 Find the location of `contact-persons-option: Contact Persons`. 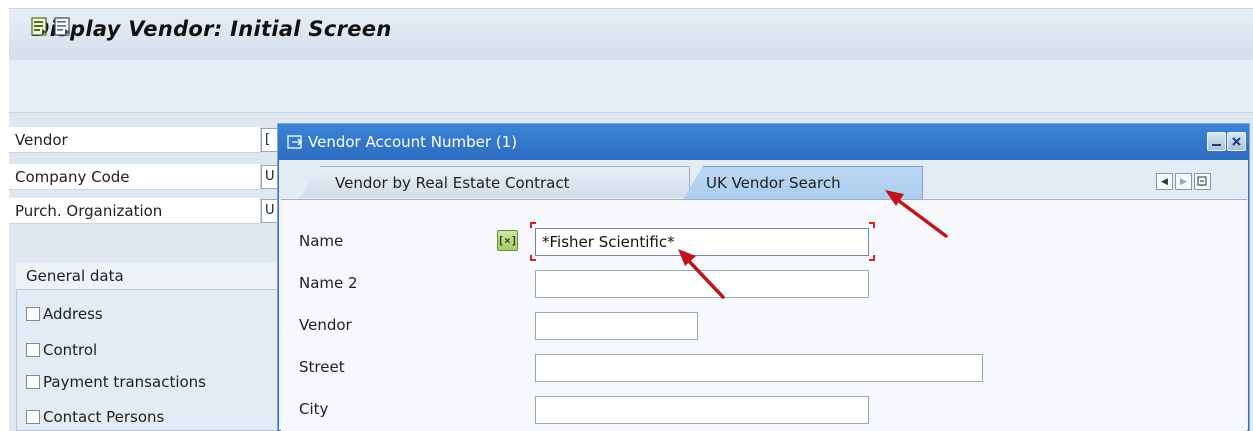

contact-persons-option: Contact Persons is located at coordinates (95, 417).